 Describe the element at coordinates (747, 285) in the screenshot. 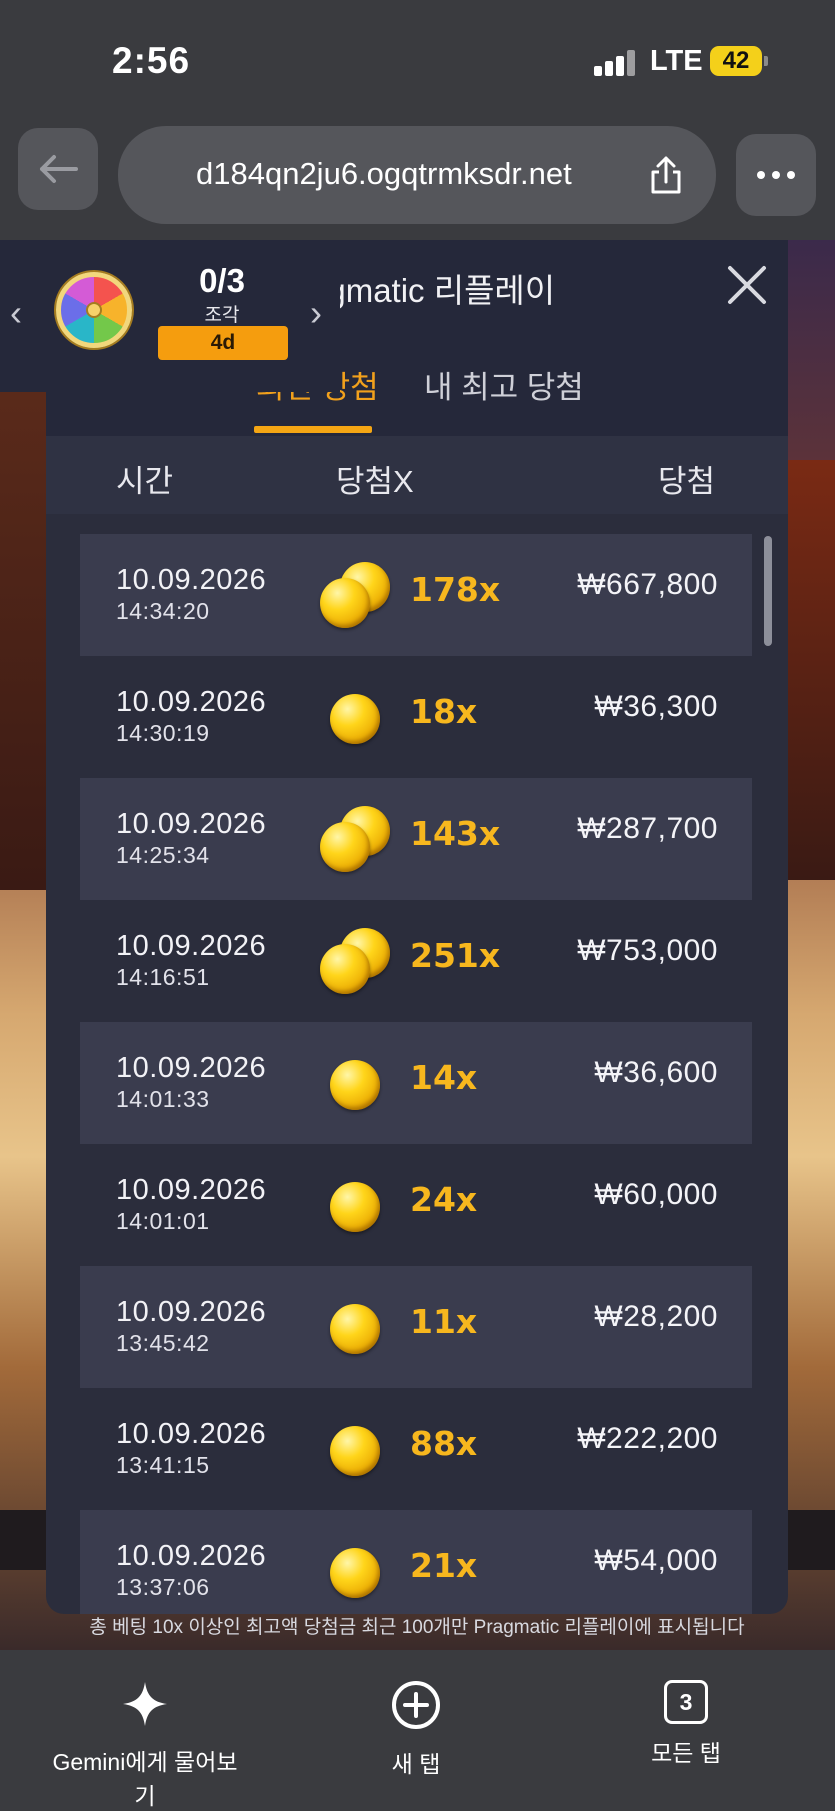

I see `close-icon` at that location.